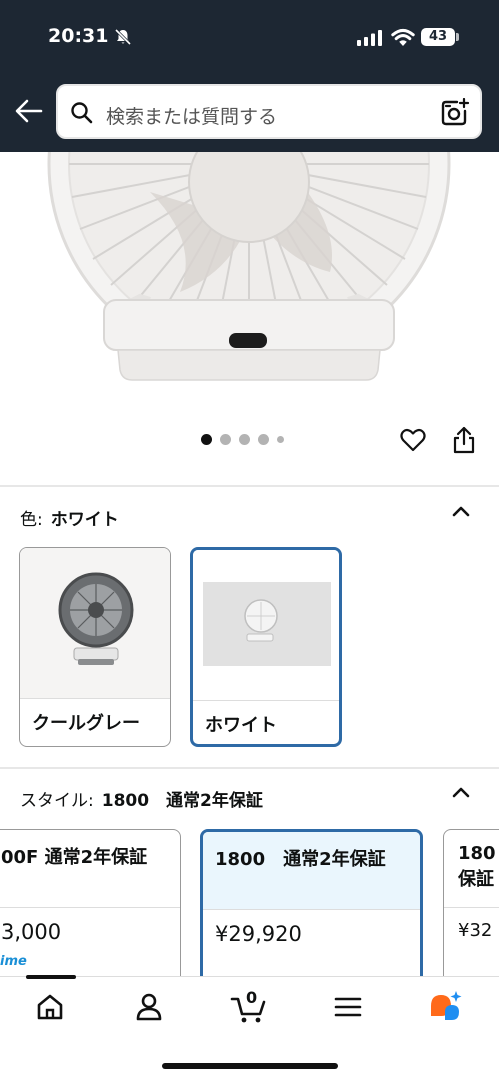  I want to click on prime-badge: ime, so click(13, 961).